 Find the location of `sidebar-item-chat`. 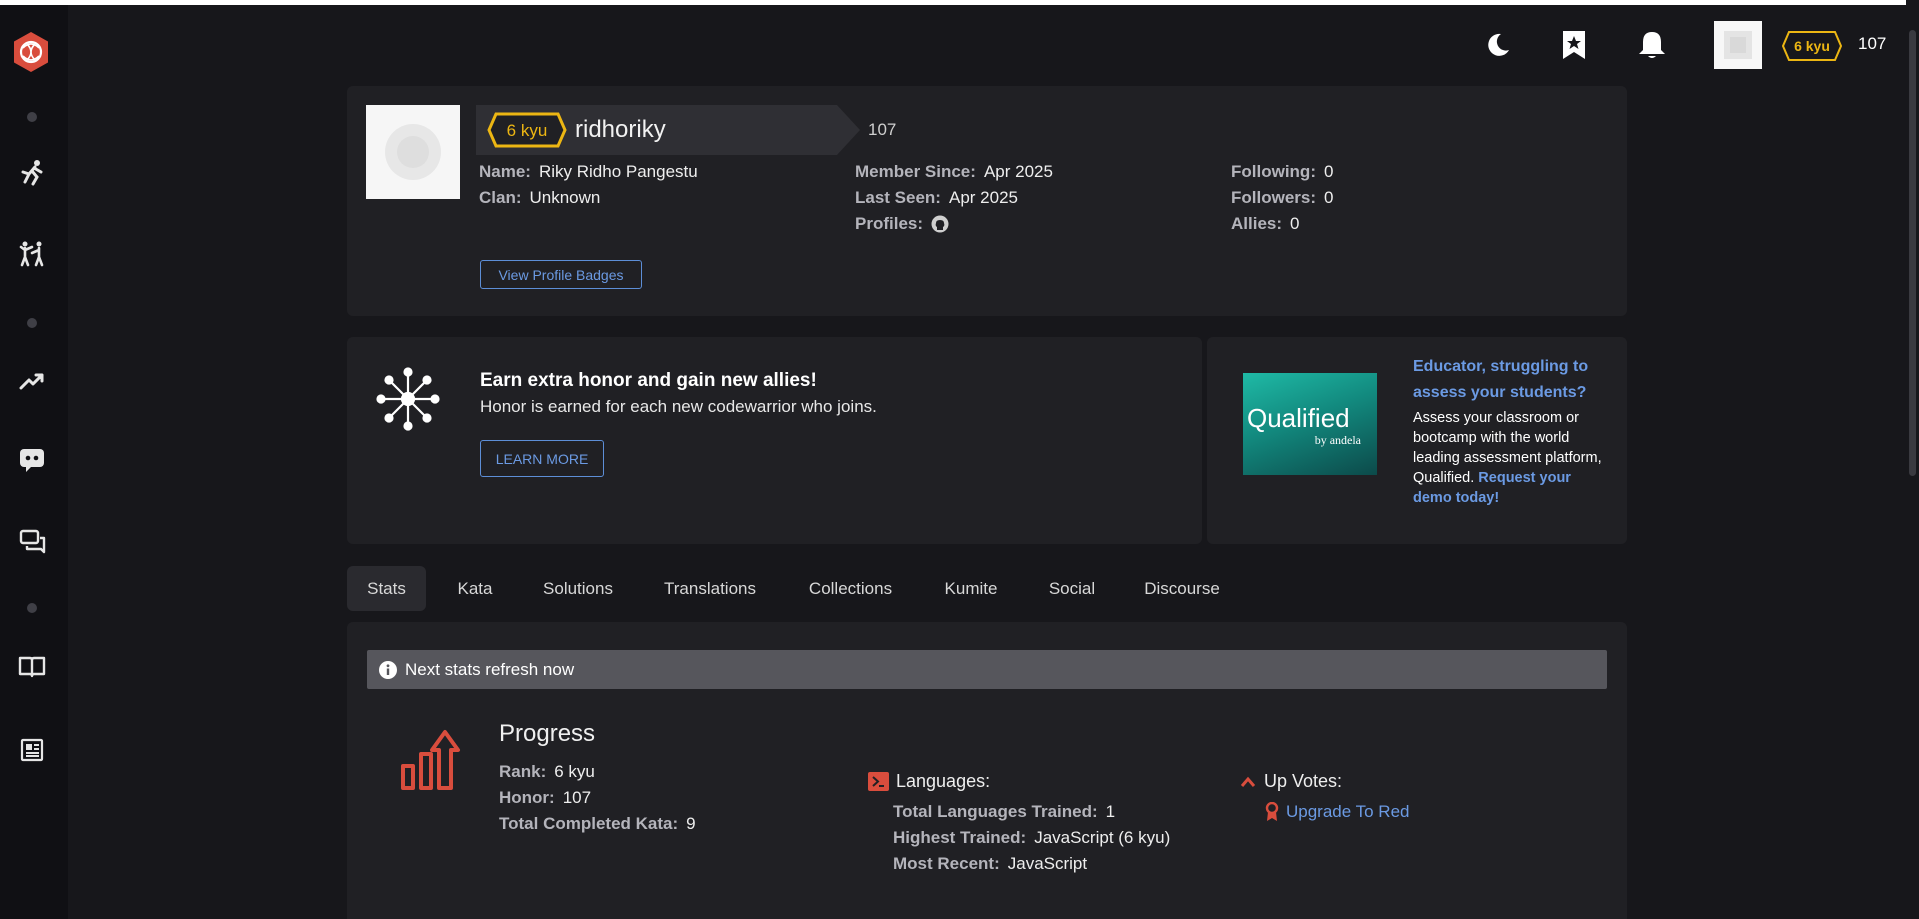

sidebar-item-chat is located at coordinates (32, 460).